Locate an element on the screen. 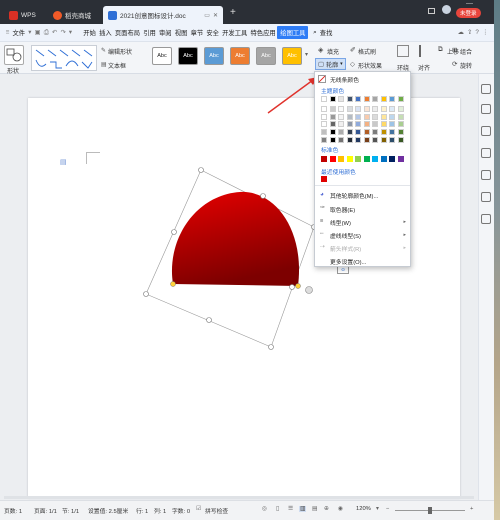 Image resolution: width=500 pixels, height=520 pixels. zoom-out-icon: − is located at coordinates (387, 509).